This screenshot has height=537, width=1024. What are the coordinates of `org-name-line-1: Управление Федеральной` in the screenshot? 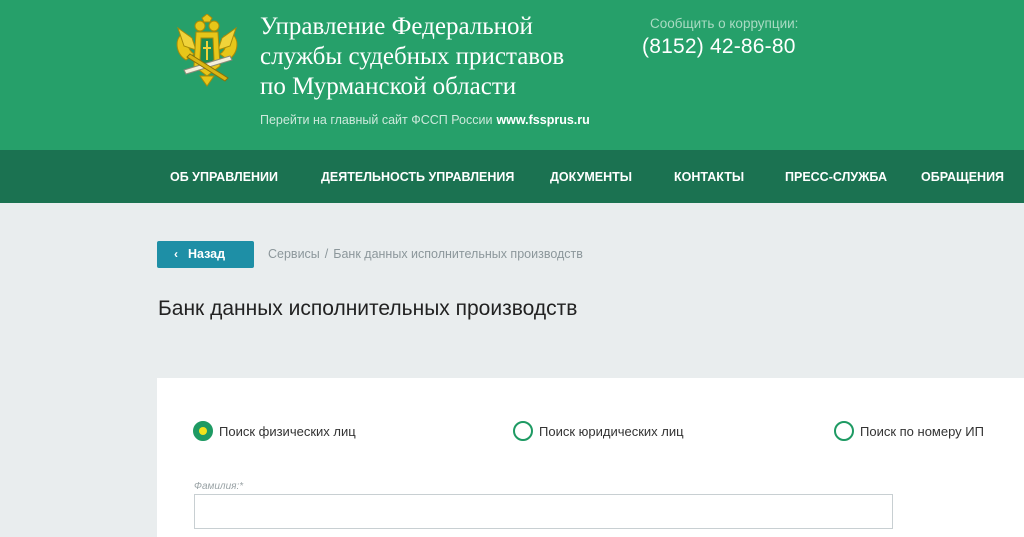 It's located at (396, 26).